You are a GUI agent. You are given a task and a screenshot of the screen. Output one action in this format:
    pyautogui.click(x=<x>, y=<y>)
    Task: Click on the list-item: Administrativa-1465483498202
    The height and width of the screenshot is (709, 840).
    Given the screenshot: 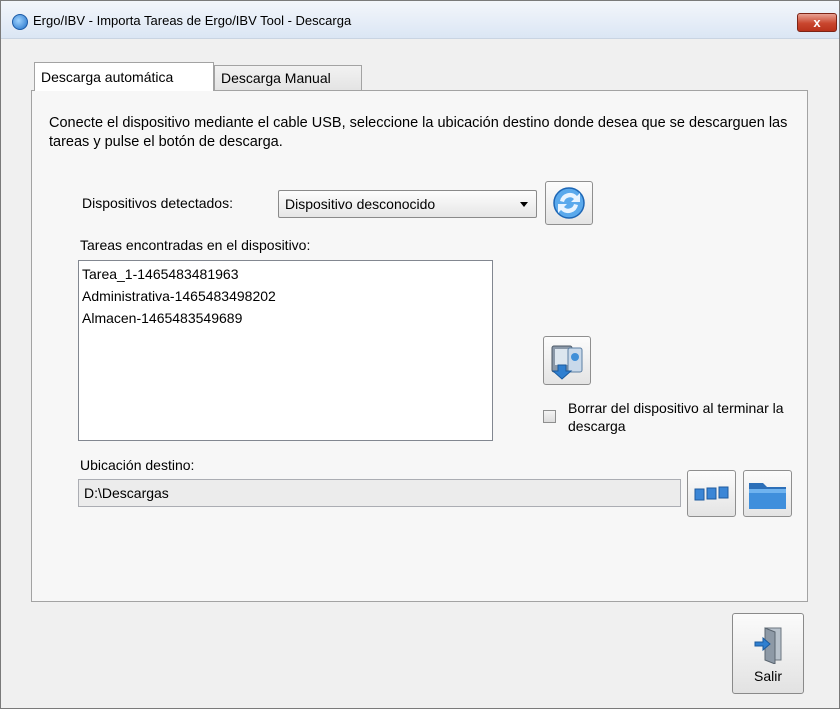 What is the action you would take?
    pyautogui.click(x=285, y=296)
    